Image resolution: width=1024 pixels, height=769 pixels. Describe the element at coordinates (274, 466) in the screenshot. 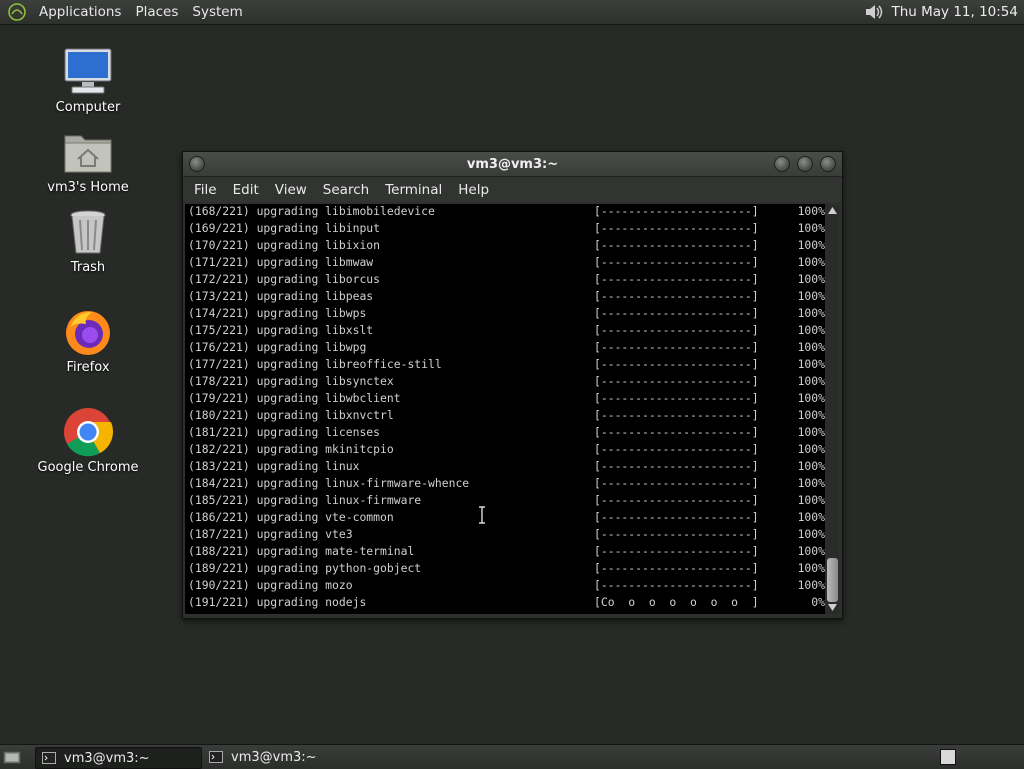

I see `terminal-line: (183/221) upgrading linux` at that location.